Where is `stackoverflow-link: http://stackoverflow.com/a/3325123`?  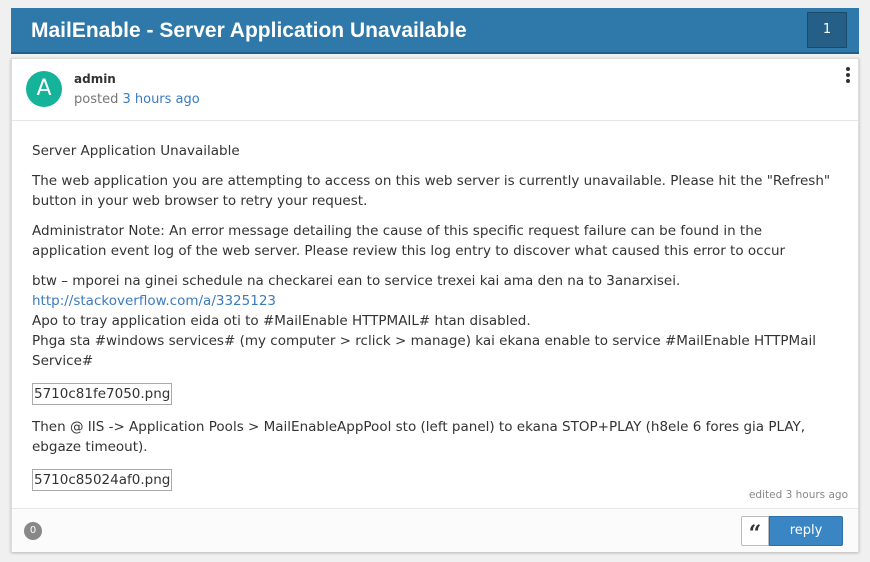 stackoverflow-link: http://stackoverflow.com/a/3325123 is located at coordinates (154, 301).